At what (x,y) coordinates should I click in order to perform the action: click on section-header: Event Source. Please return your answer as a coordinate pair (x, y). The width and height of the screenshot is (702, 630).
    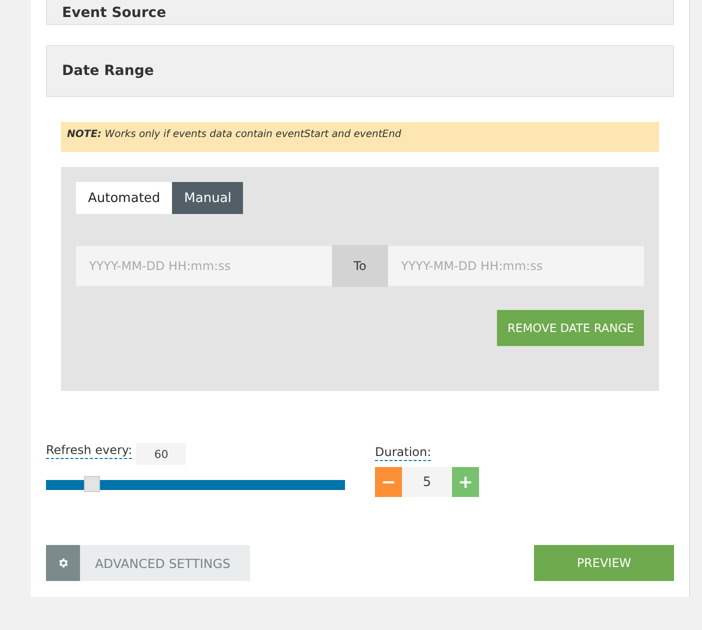
    Looking at the image, I should click on (360, 12).